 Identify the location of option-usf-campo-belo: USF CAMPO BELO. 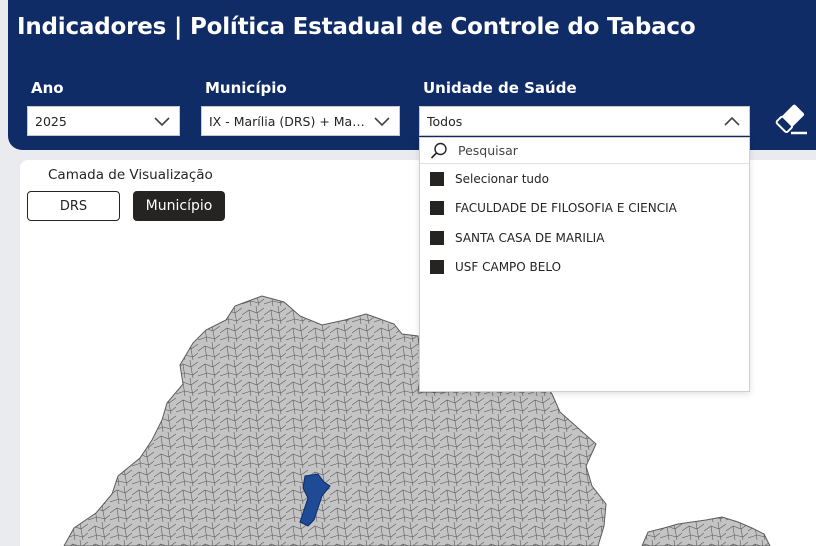
(495, 267).